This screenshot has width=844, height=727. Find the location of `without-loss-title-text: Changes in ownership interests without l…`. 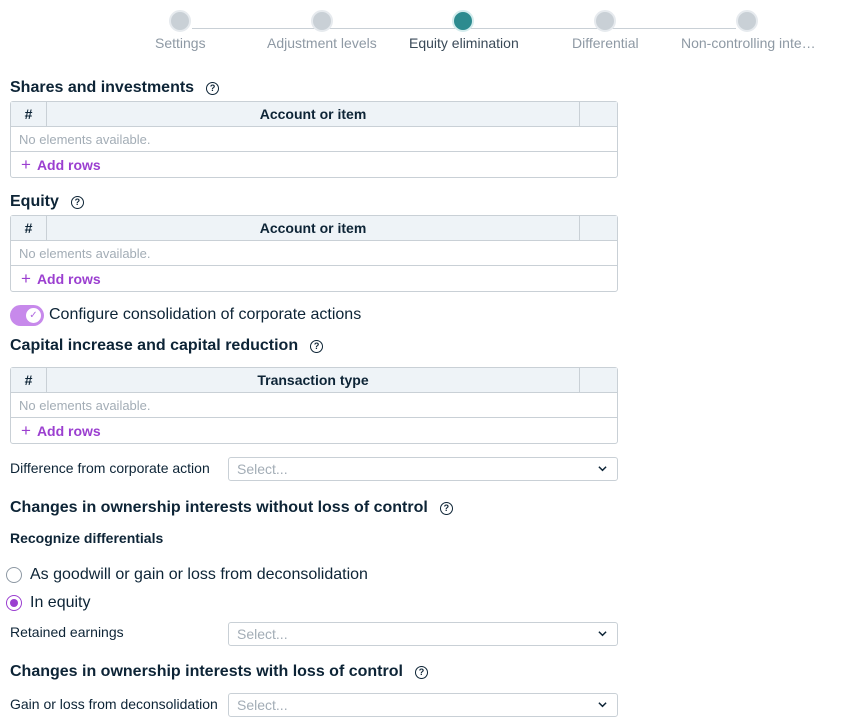

without-loss-title-text: Changes in ownership interests without l… is located at coordinates (219, 507).